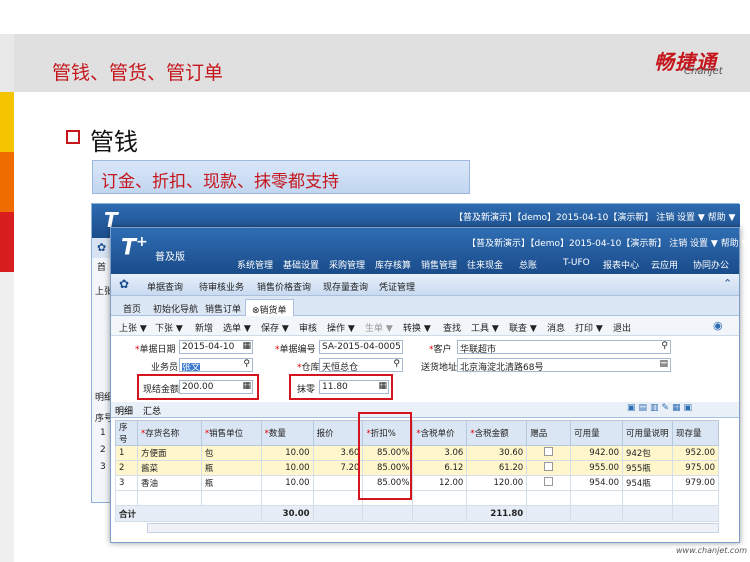  I want to click on col-amount: *含税金额, so click(497, 433).